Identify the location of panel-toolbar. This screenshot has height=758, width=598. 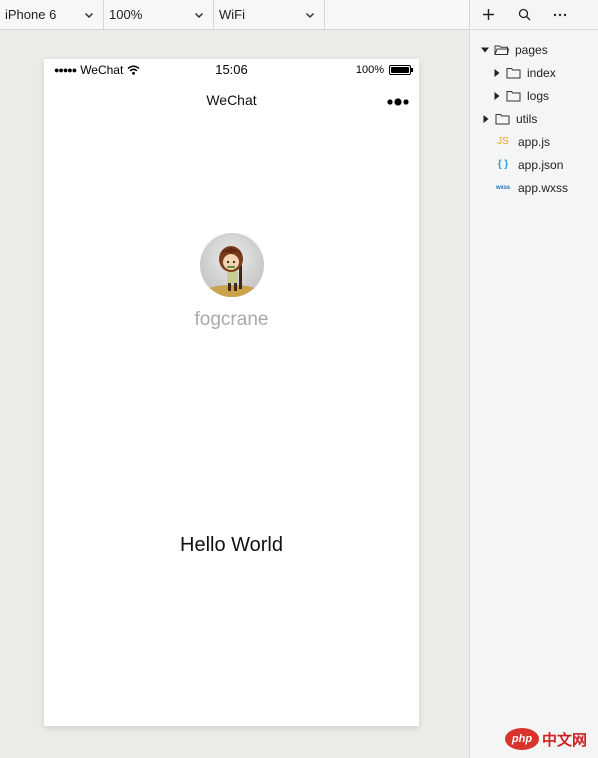
(534, 15).